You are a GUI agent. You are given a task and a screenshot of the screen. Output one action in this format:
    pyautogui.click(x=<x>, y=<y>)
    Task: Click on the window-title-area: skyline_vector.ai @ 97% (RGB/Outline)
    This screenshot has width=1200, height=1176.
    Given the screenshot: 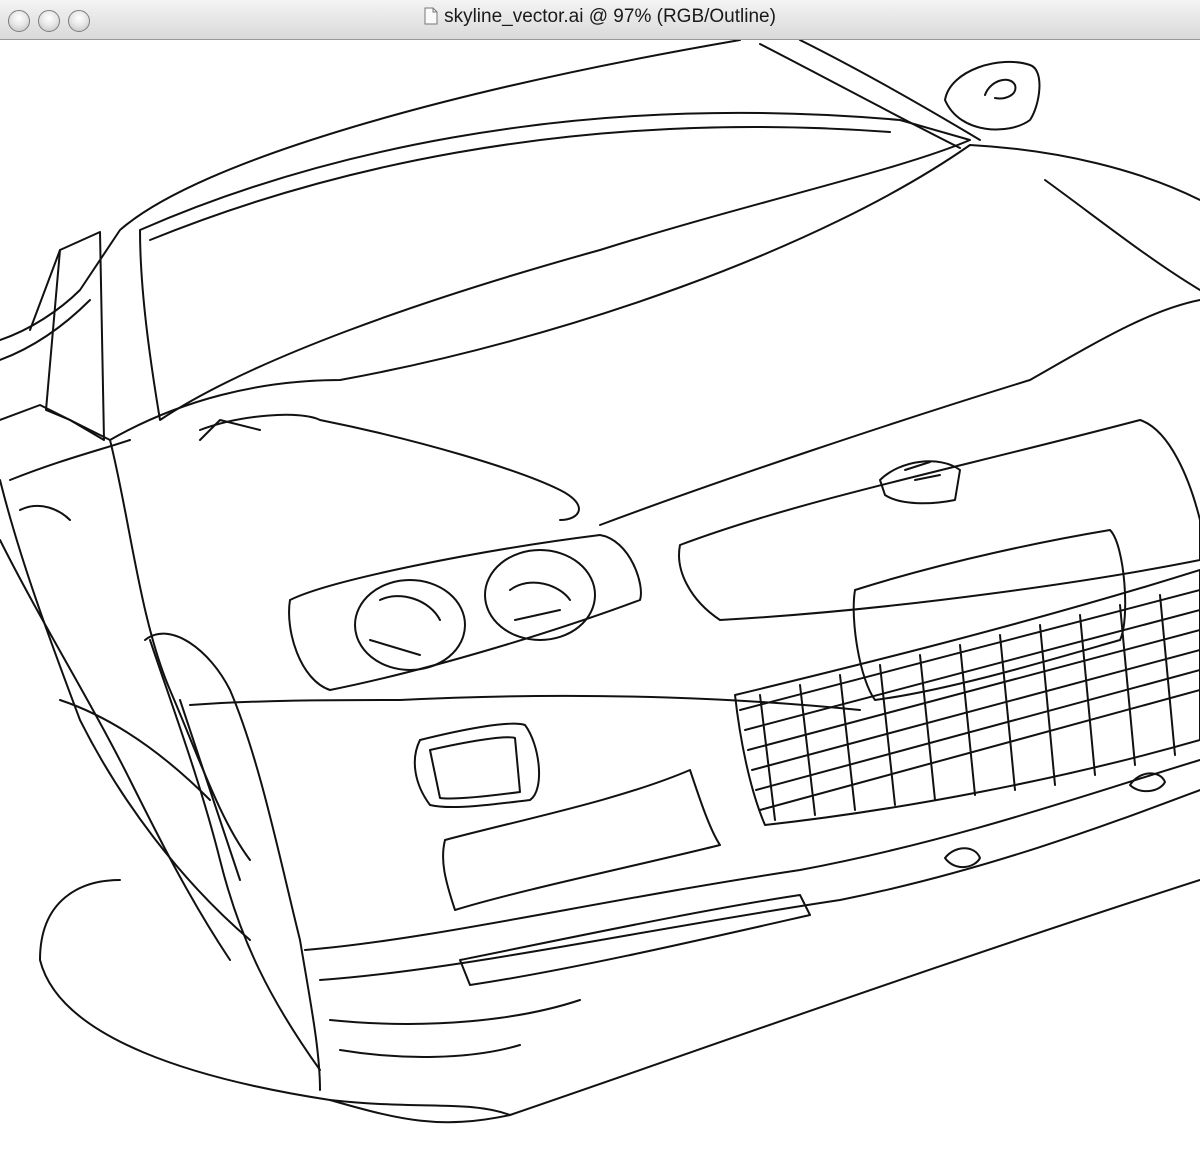 What is the action you would take?
    pyautogui.click(x=600, y=17)
    